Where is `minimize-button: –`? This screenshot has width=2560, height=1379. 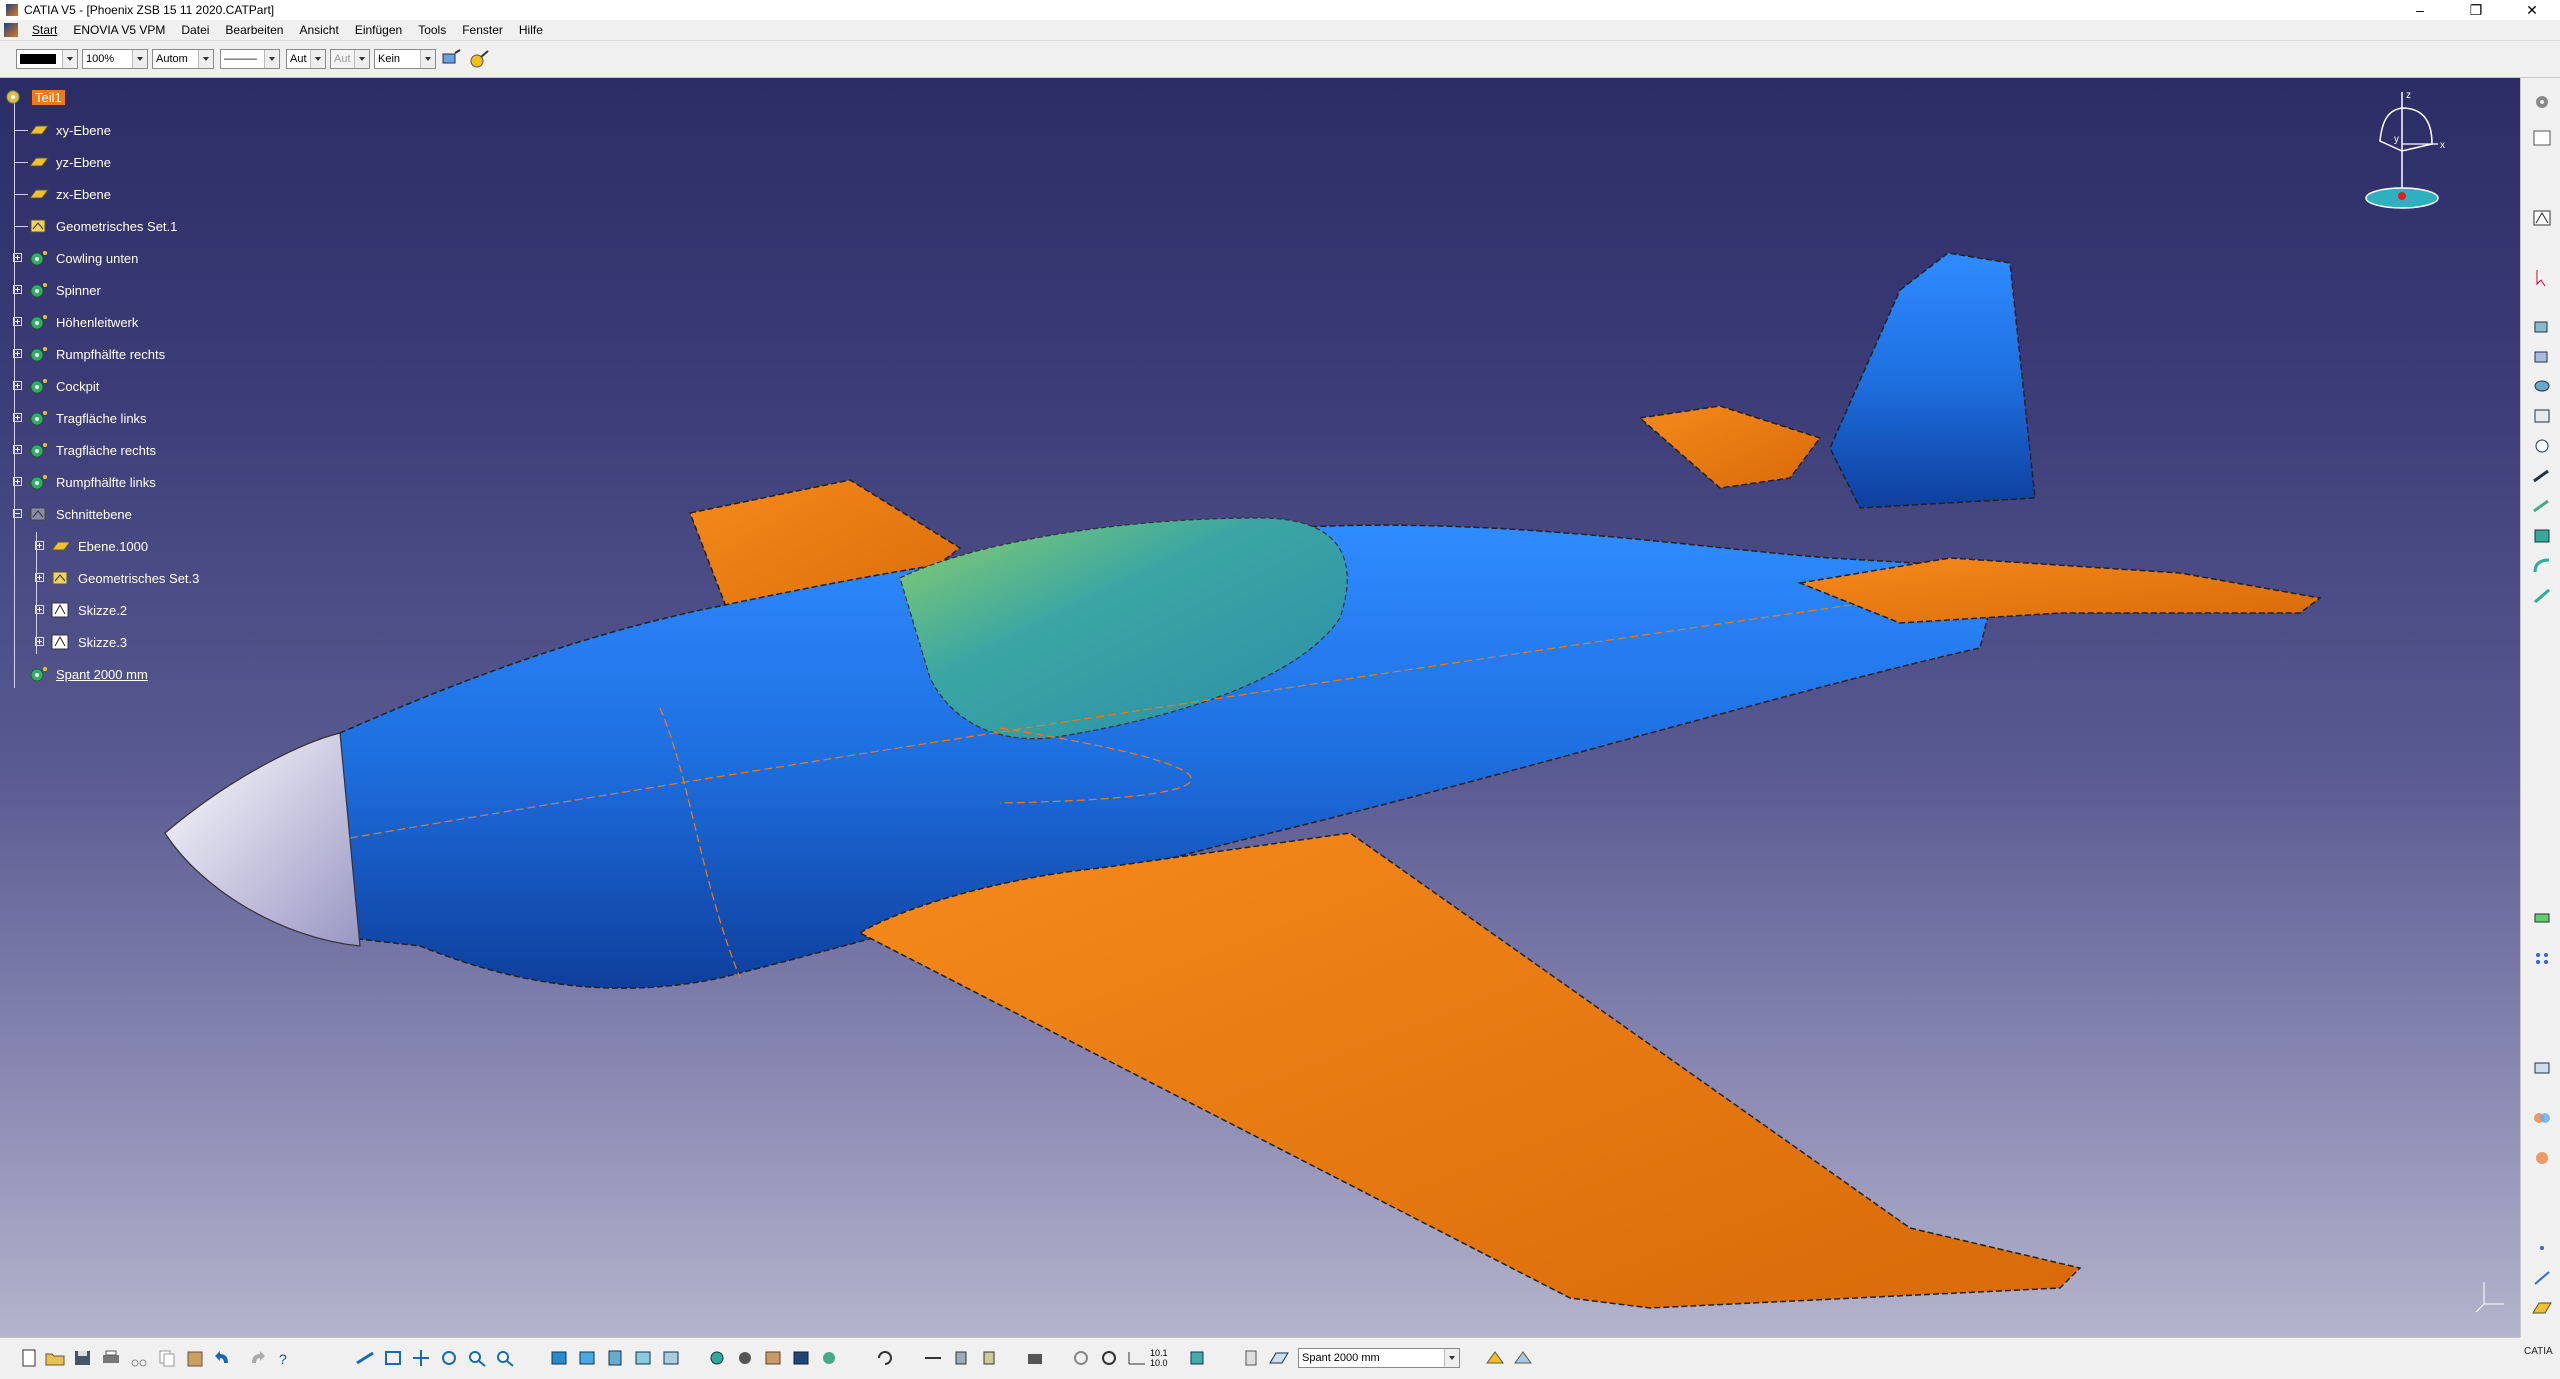
minimize-button: – is located at coordinates (2420, 10).